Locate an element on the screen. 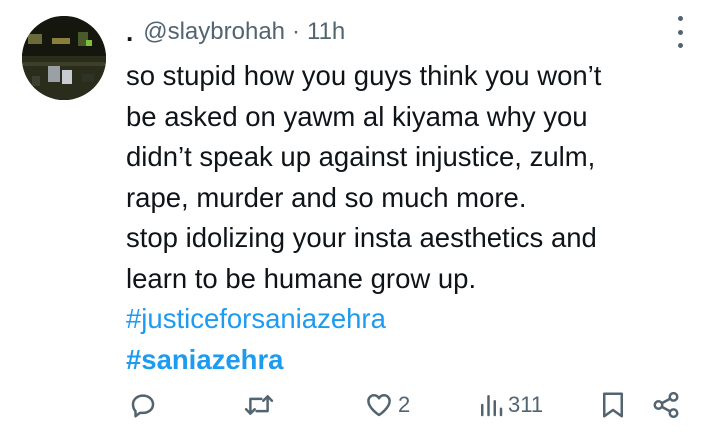  hashtag-link: #saniazehra is located at coordinates (411, 360).